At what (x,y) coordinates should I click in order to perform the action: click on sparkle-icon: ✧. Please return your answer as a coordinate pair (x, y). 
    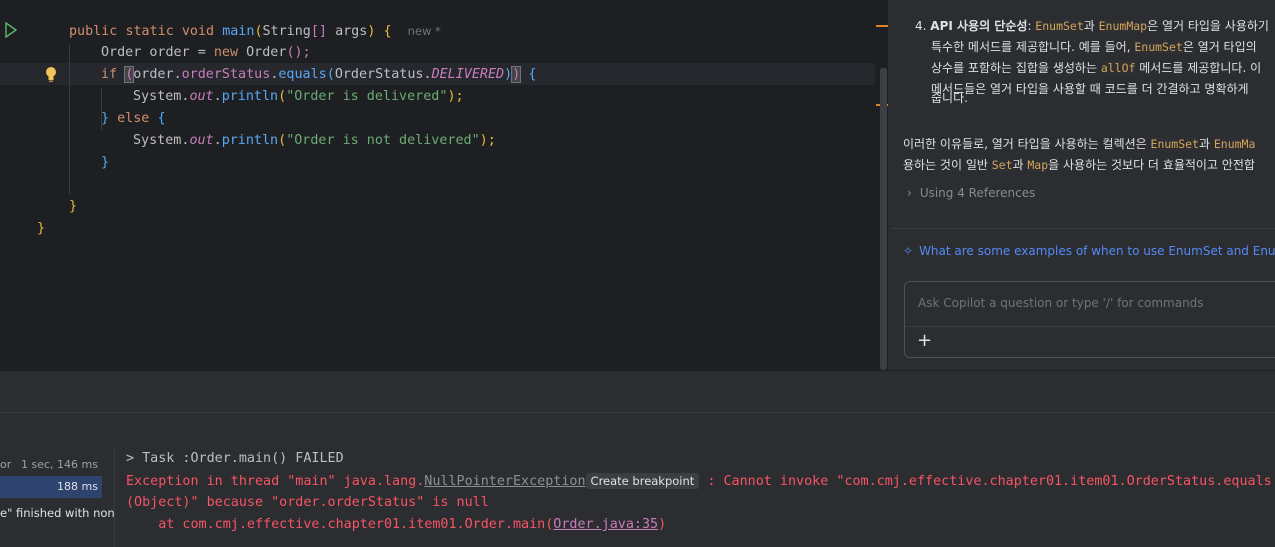
    Looking at the image, I should click on (908, 251).